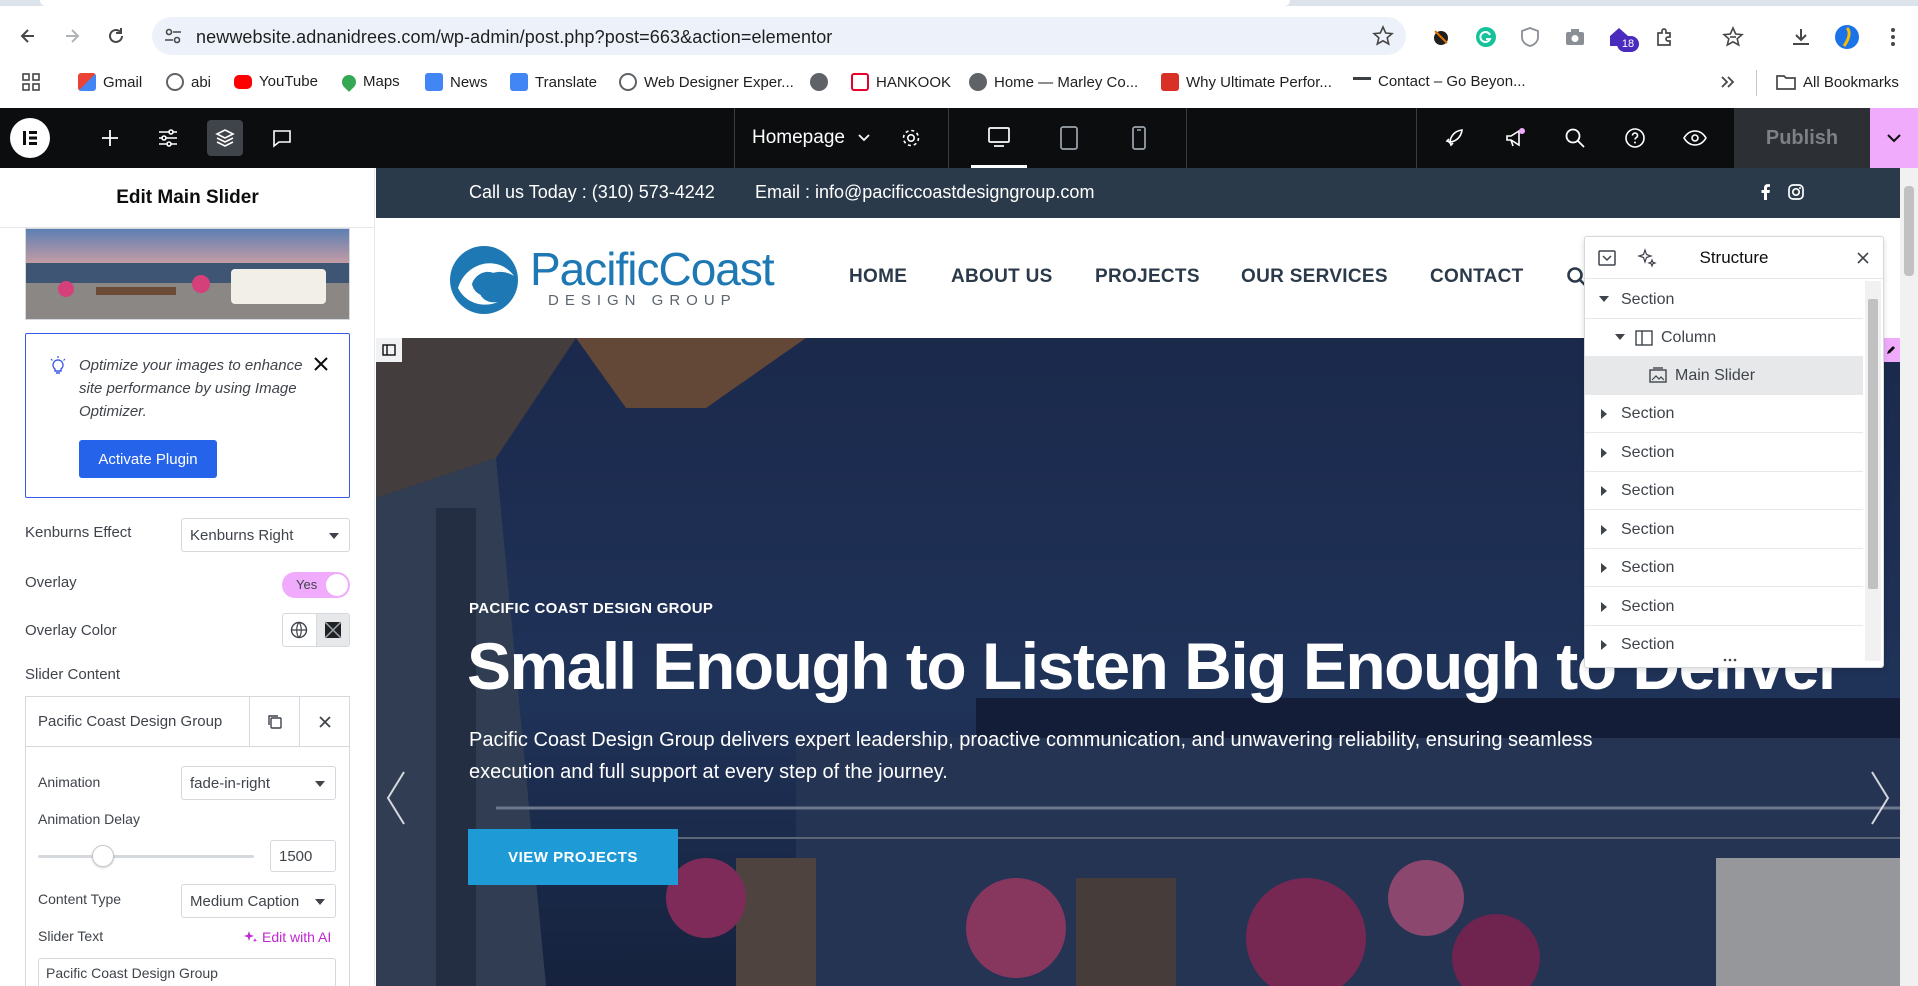 Image resolution: width=1918 pixels, height=986 pixels. Describe the element at coordinates (456, 82) in the screenshot. I see `bookmark-news: News` at that location.